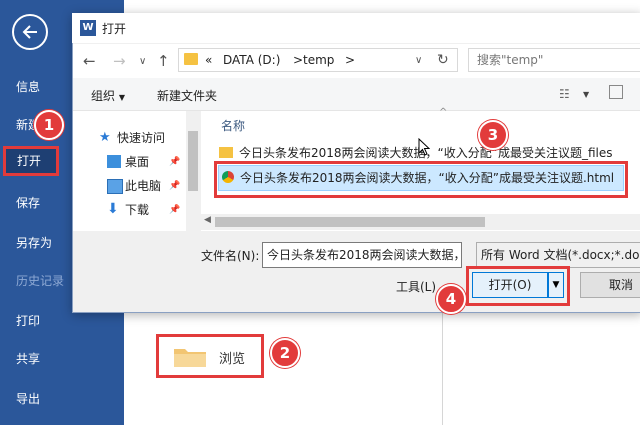 Image resolution: width=640 pixels, height=425 pixels. Describe the element at coordinates (49, 125) in the screenshot. I see `step-badge-1: 1` at that location.